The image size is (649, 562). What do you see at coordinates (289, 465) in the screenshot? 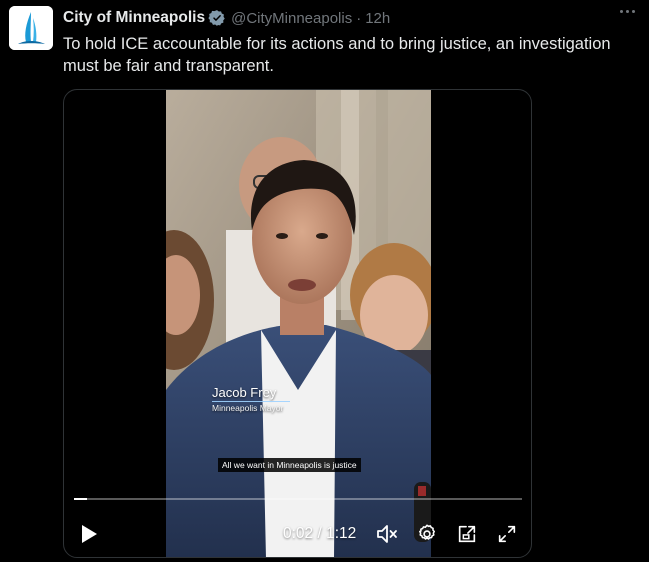
I see `video-caption: All we want in Minneapolis is justice` at bounding box center [289, 465].